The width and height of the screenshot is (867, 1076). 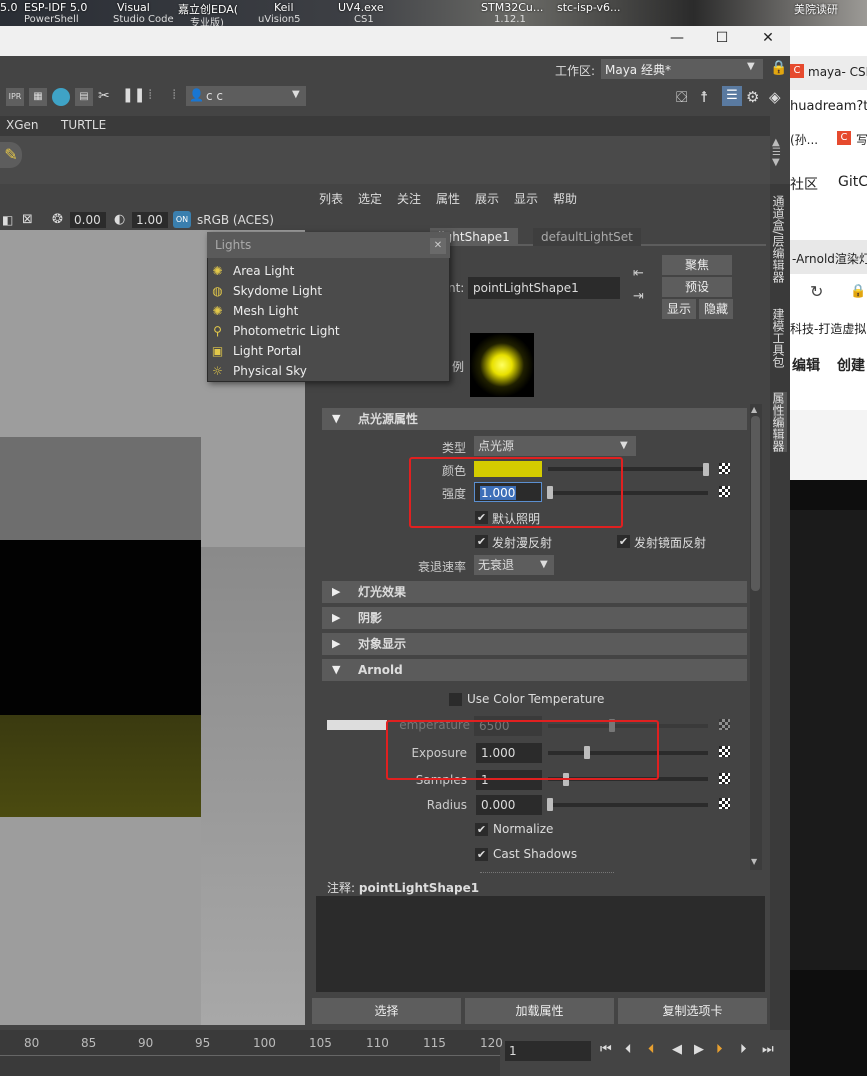 What do you see at coordinates (548, 1051) in the screenshot?
I see `current-frame-field: 1` at bounding box center [548, 1051].